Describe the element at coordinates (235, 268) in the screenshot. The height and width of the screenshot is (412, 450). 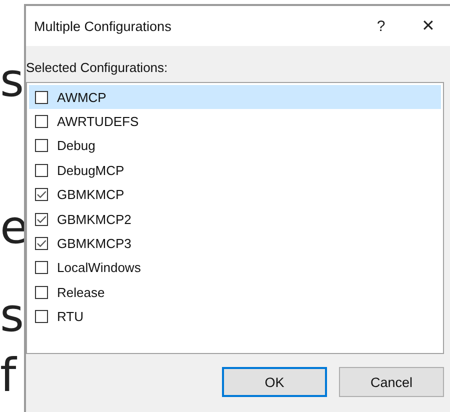
I see `list-item: LocalWindows` at that location.